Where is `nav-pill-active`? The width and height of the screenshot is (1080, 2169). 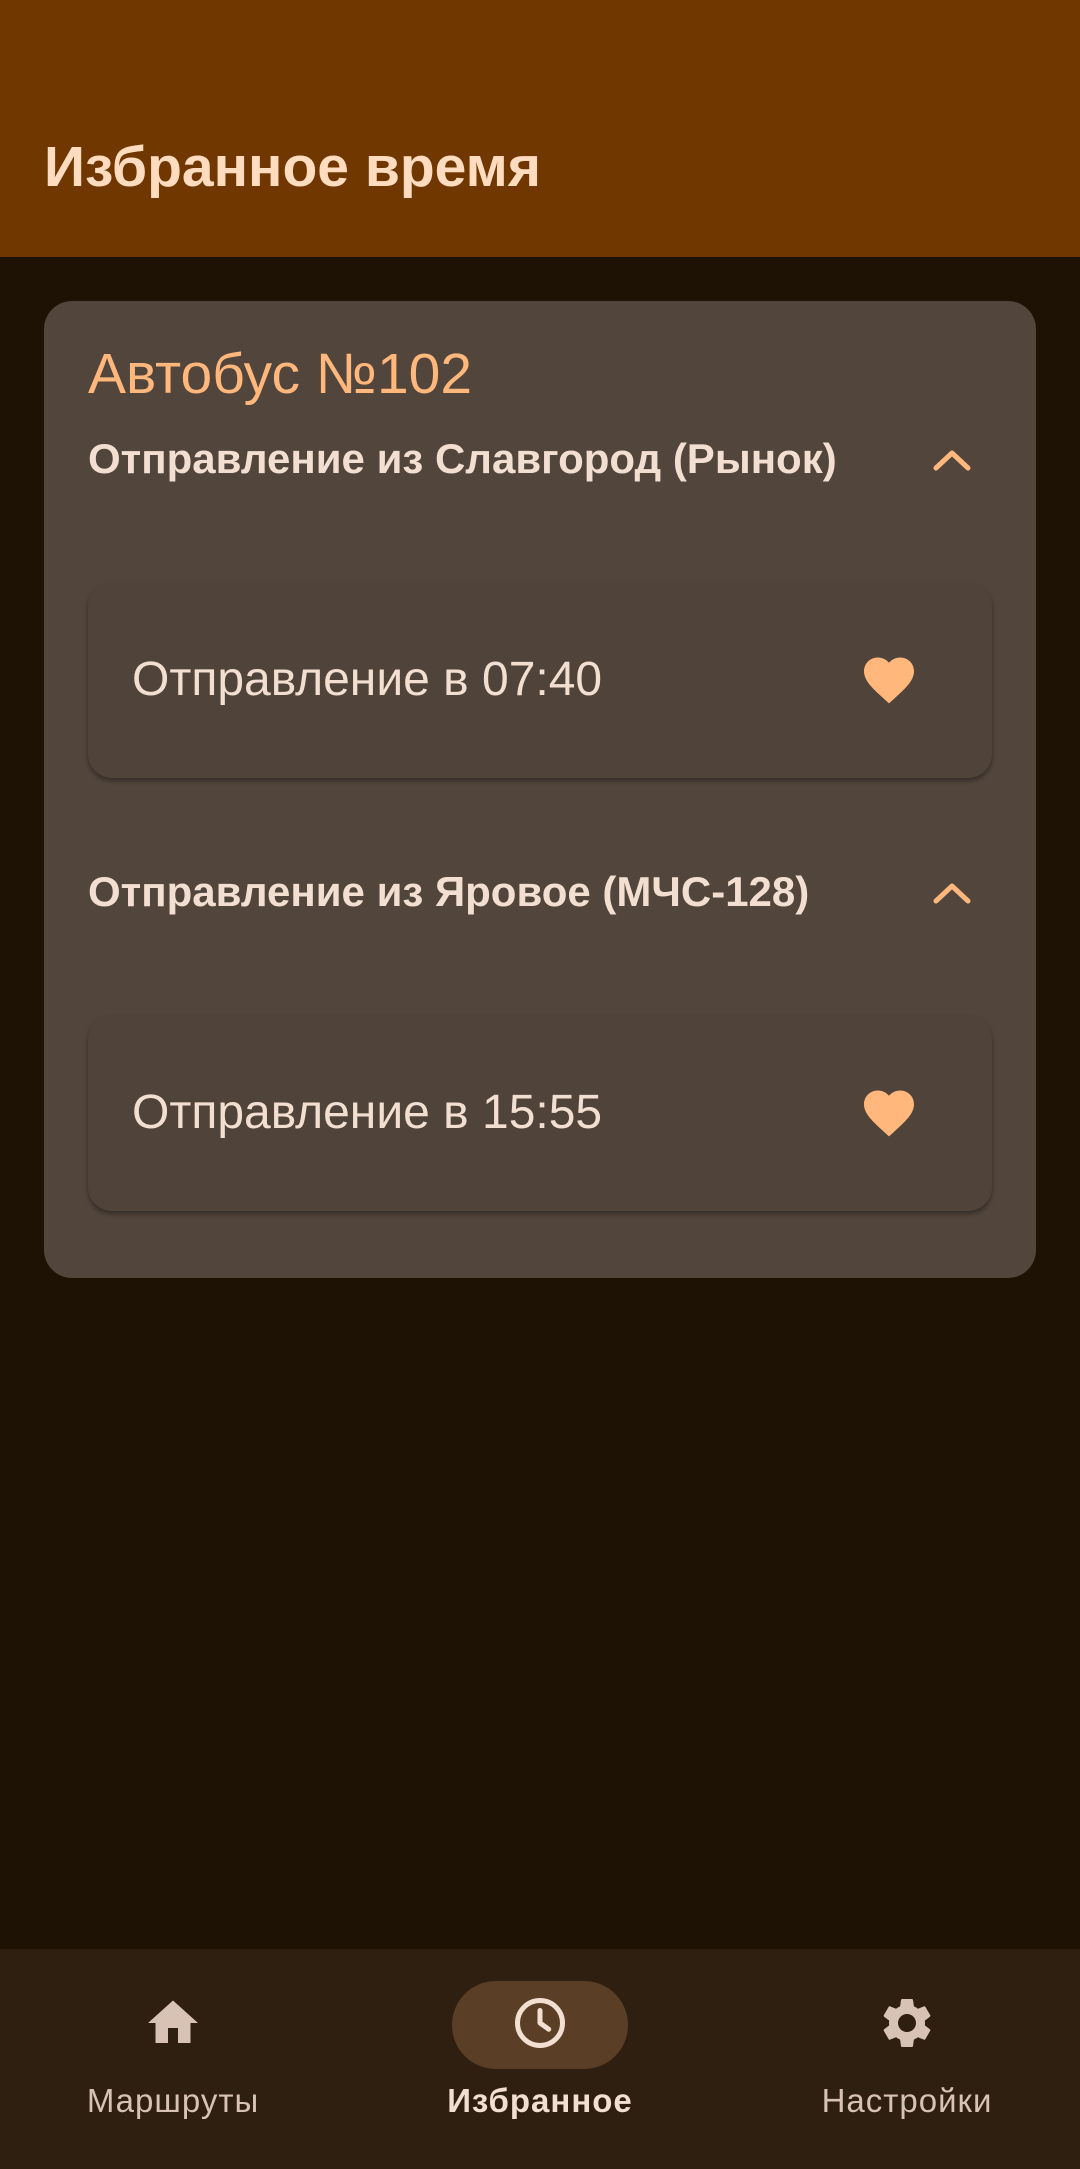 nav-pill-active is located at coordinates (540, 2025).